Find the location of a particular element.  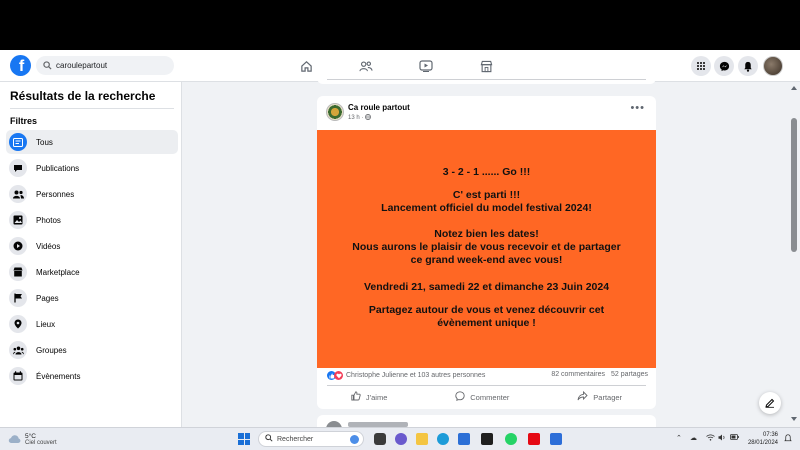

top-black-bar is located at coordinates (400, 25).